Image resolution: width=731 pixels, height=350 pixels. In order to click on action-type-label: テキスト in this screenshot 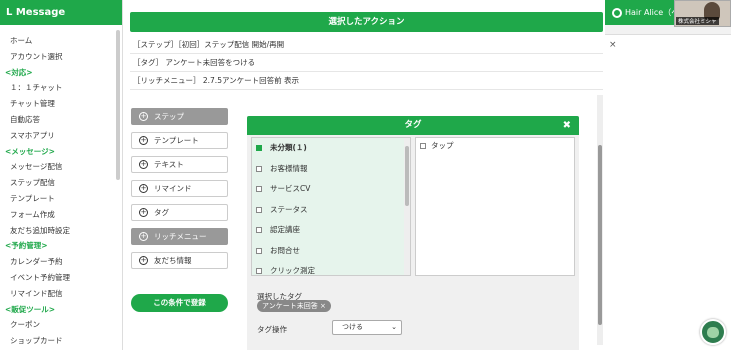, I will do `click(169, 164)`.